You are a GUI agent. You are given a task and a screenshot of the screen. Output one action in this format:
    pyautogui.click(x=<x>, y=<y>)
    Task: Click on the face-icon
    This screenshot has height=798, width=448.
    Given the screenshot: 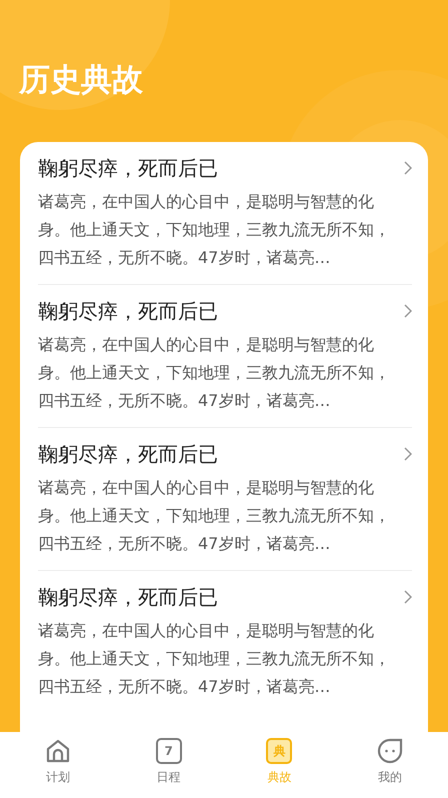 What is the action you would take?
    pyautogui.click(x=389, y=751)
    